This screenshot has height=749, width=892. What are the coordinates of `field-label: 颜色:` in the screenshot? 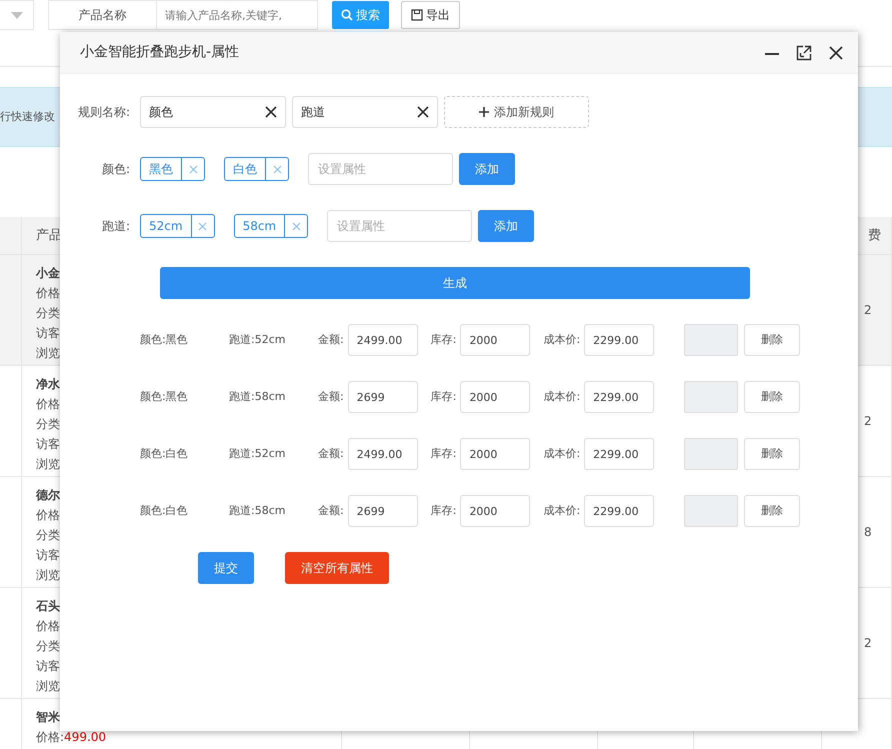 It's located at (115, 169).